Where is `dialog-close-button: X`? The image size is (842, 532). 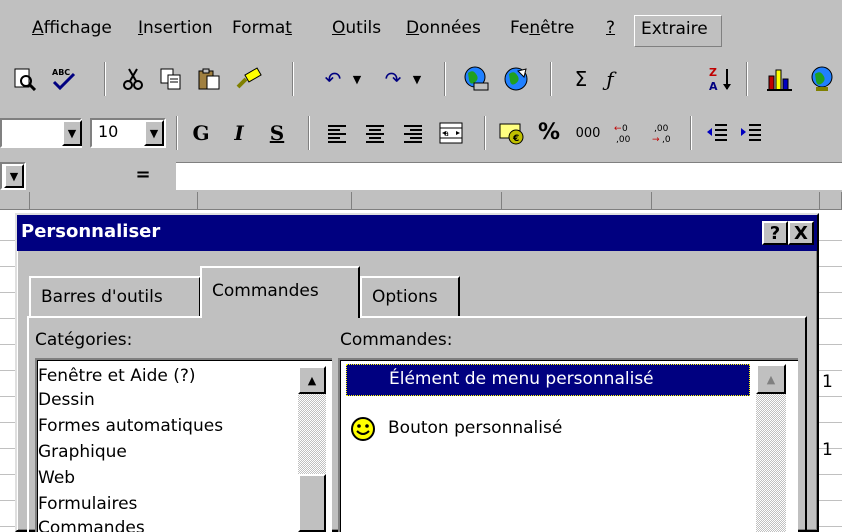
dialog-close-button: X is located at coordinates (801, 233).